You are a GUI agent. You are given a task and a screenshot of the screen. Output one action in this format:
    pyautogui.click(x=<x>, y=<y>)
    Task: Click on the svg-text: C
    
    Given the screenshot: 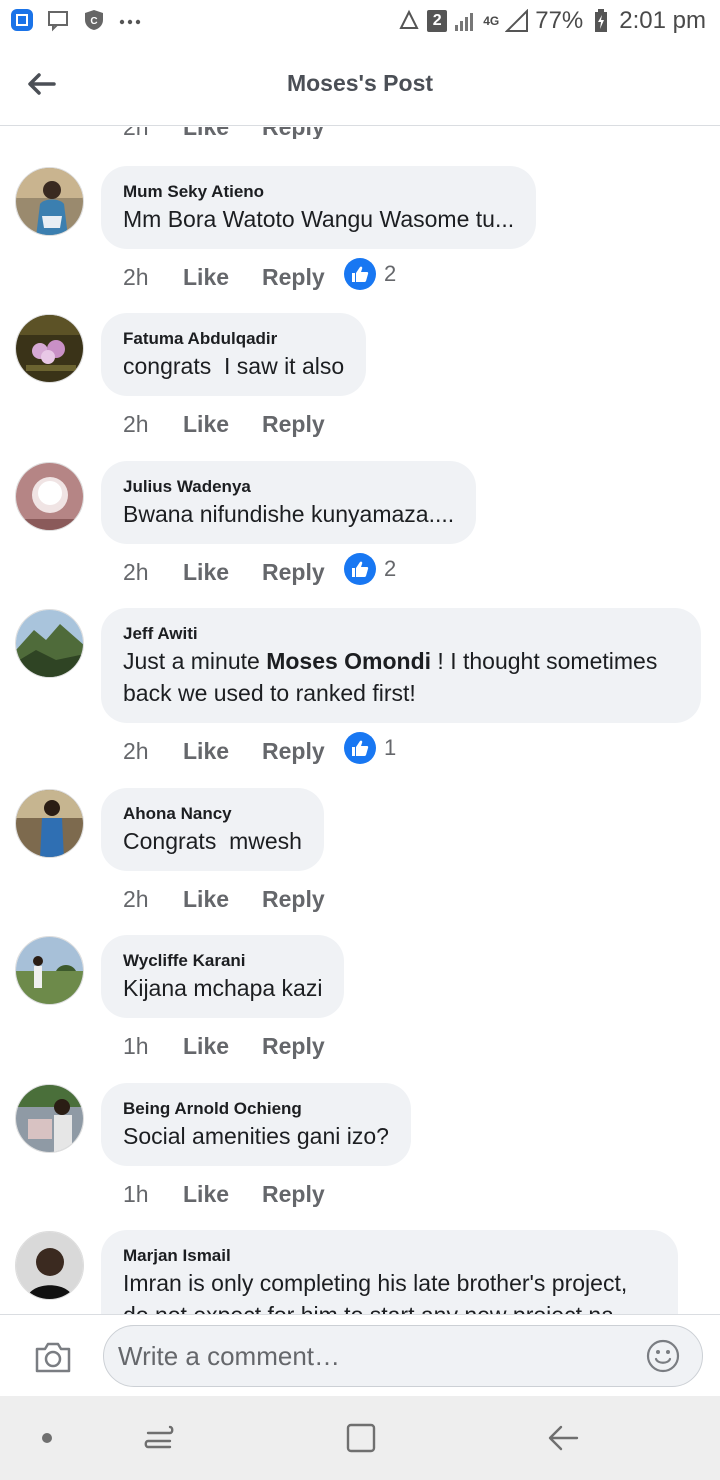 What is the action you would take?
    pyautogui.click(x=93, y=21)
    